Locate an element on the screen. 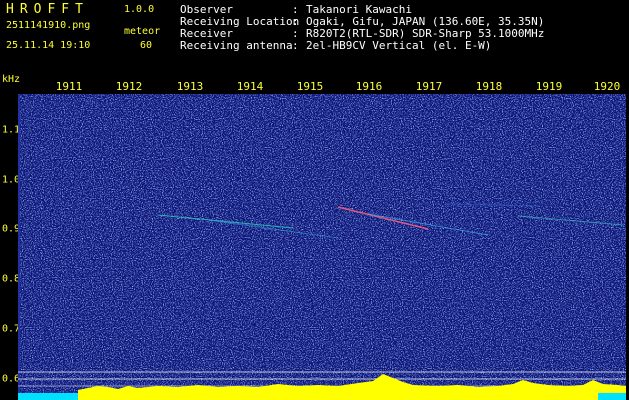 This screenshot has height=400, width=629. info-key: Receiving antenna is located at coordinates (236, 45).